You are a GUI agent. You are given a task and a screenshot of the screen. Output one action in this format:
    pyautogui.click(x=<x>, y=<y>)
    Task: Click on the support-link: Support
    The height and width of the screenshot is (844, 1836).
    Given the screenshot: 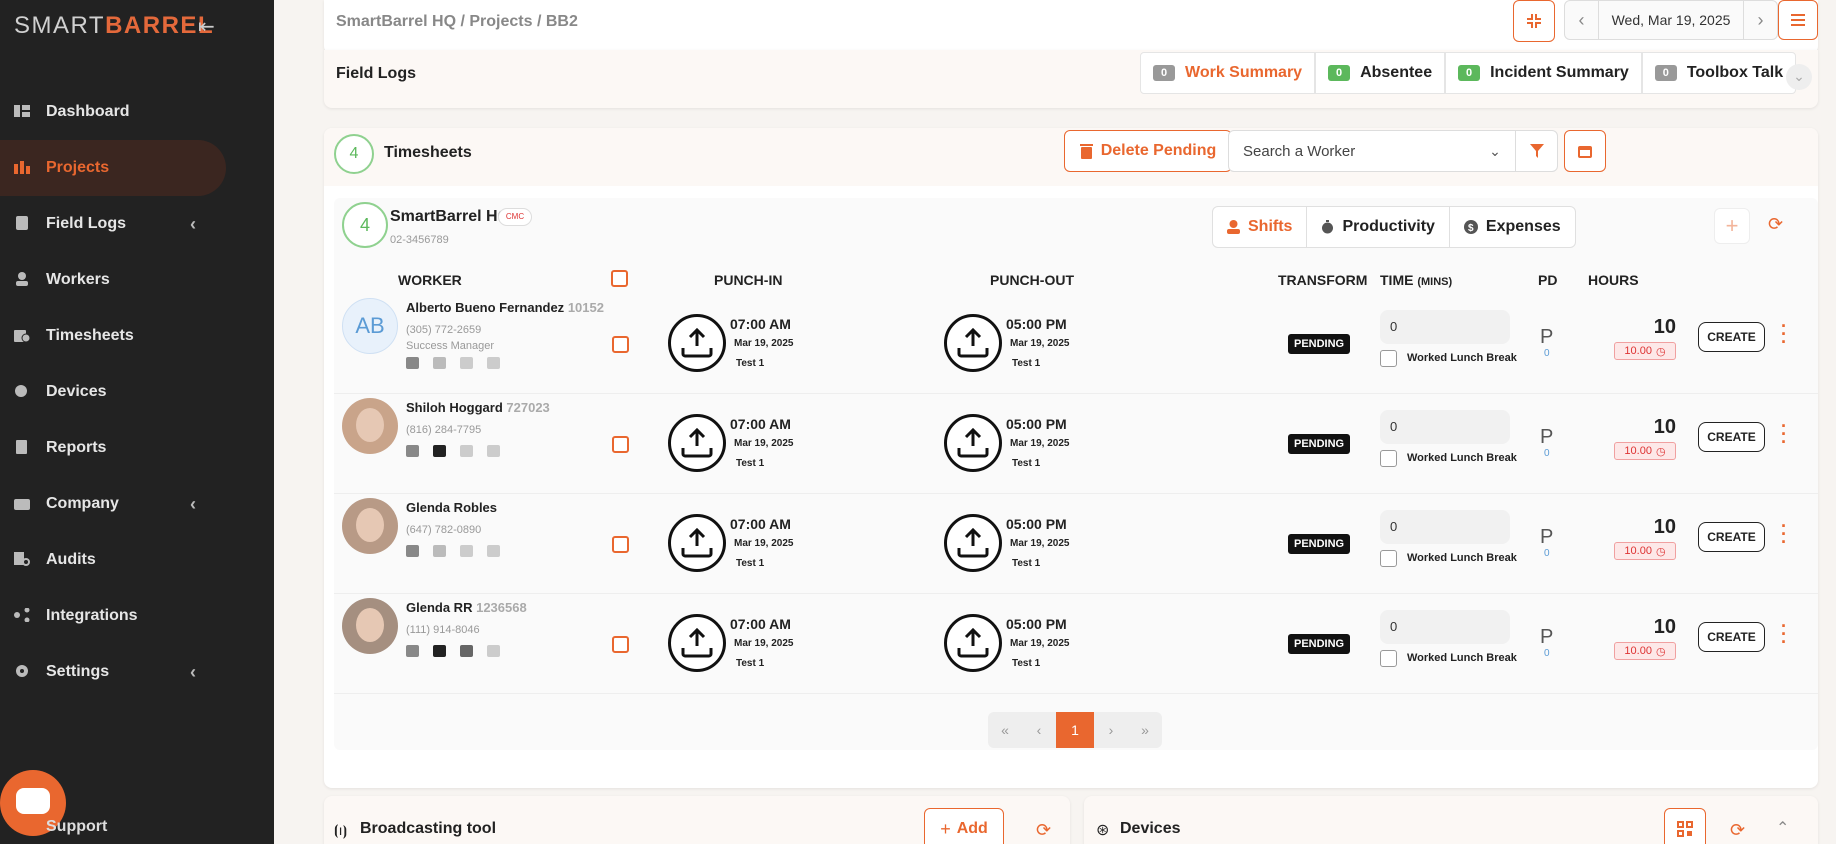 What is the action you would take?
    pyautogui.click(x=76, y=827)
    